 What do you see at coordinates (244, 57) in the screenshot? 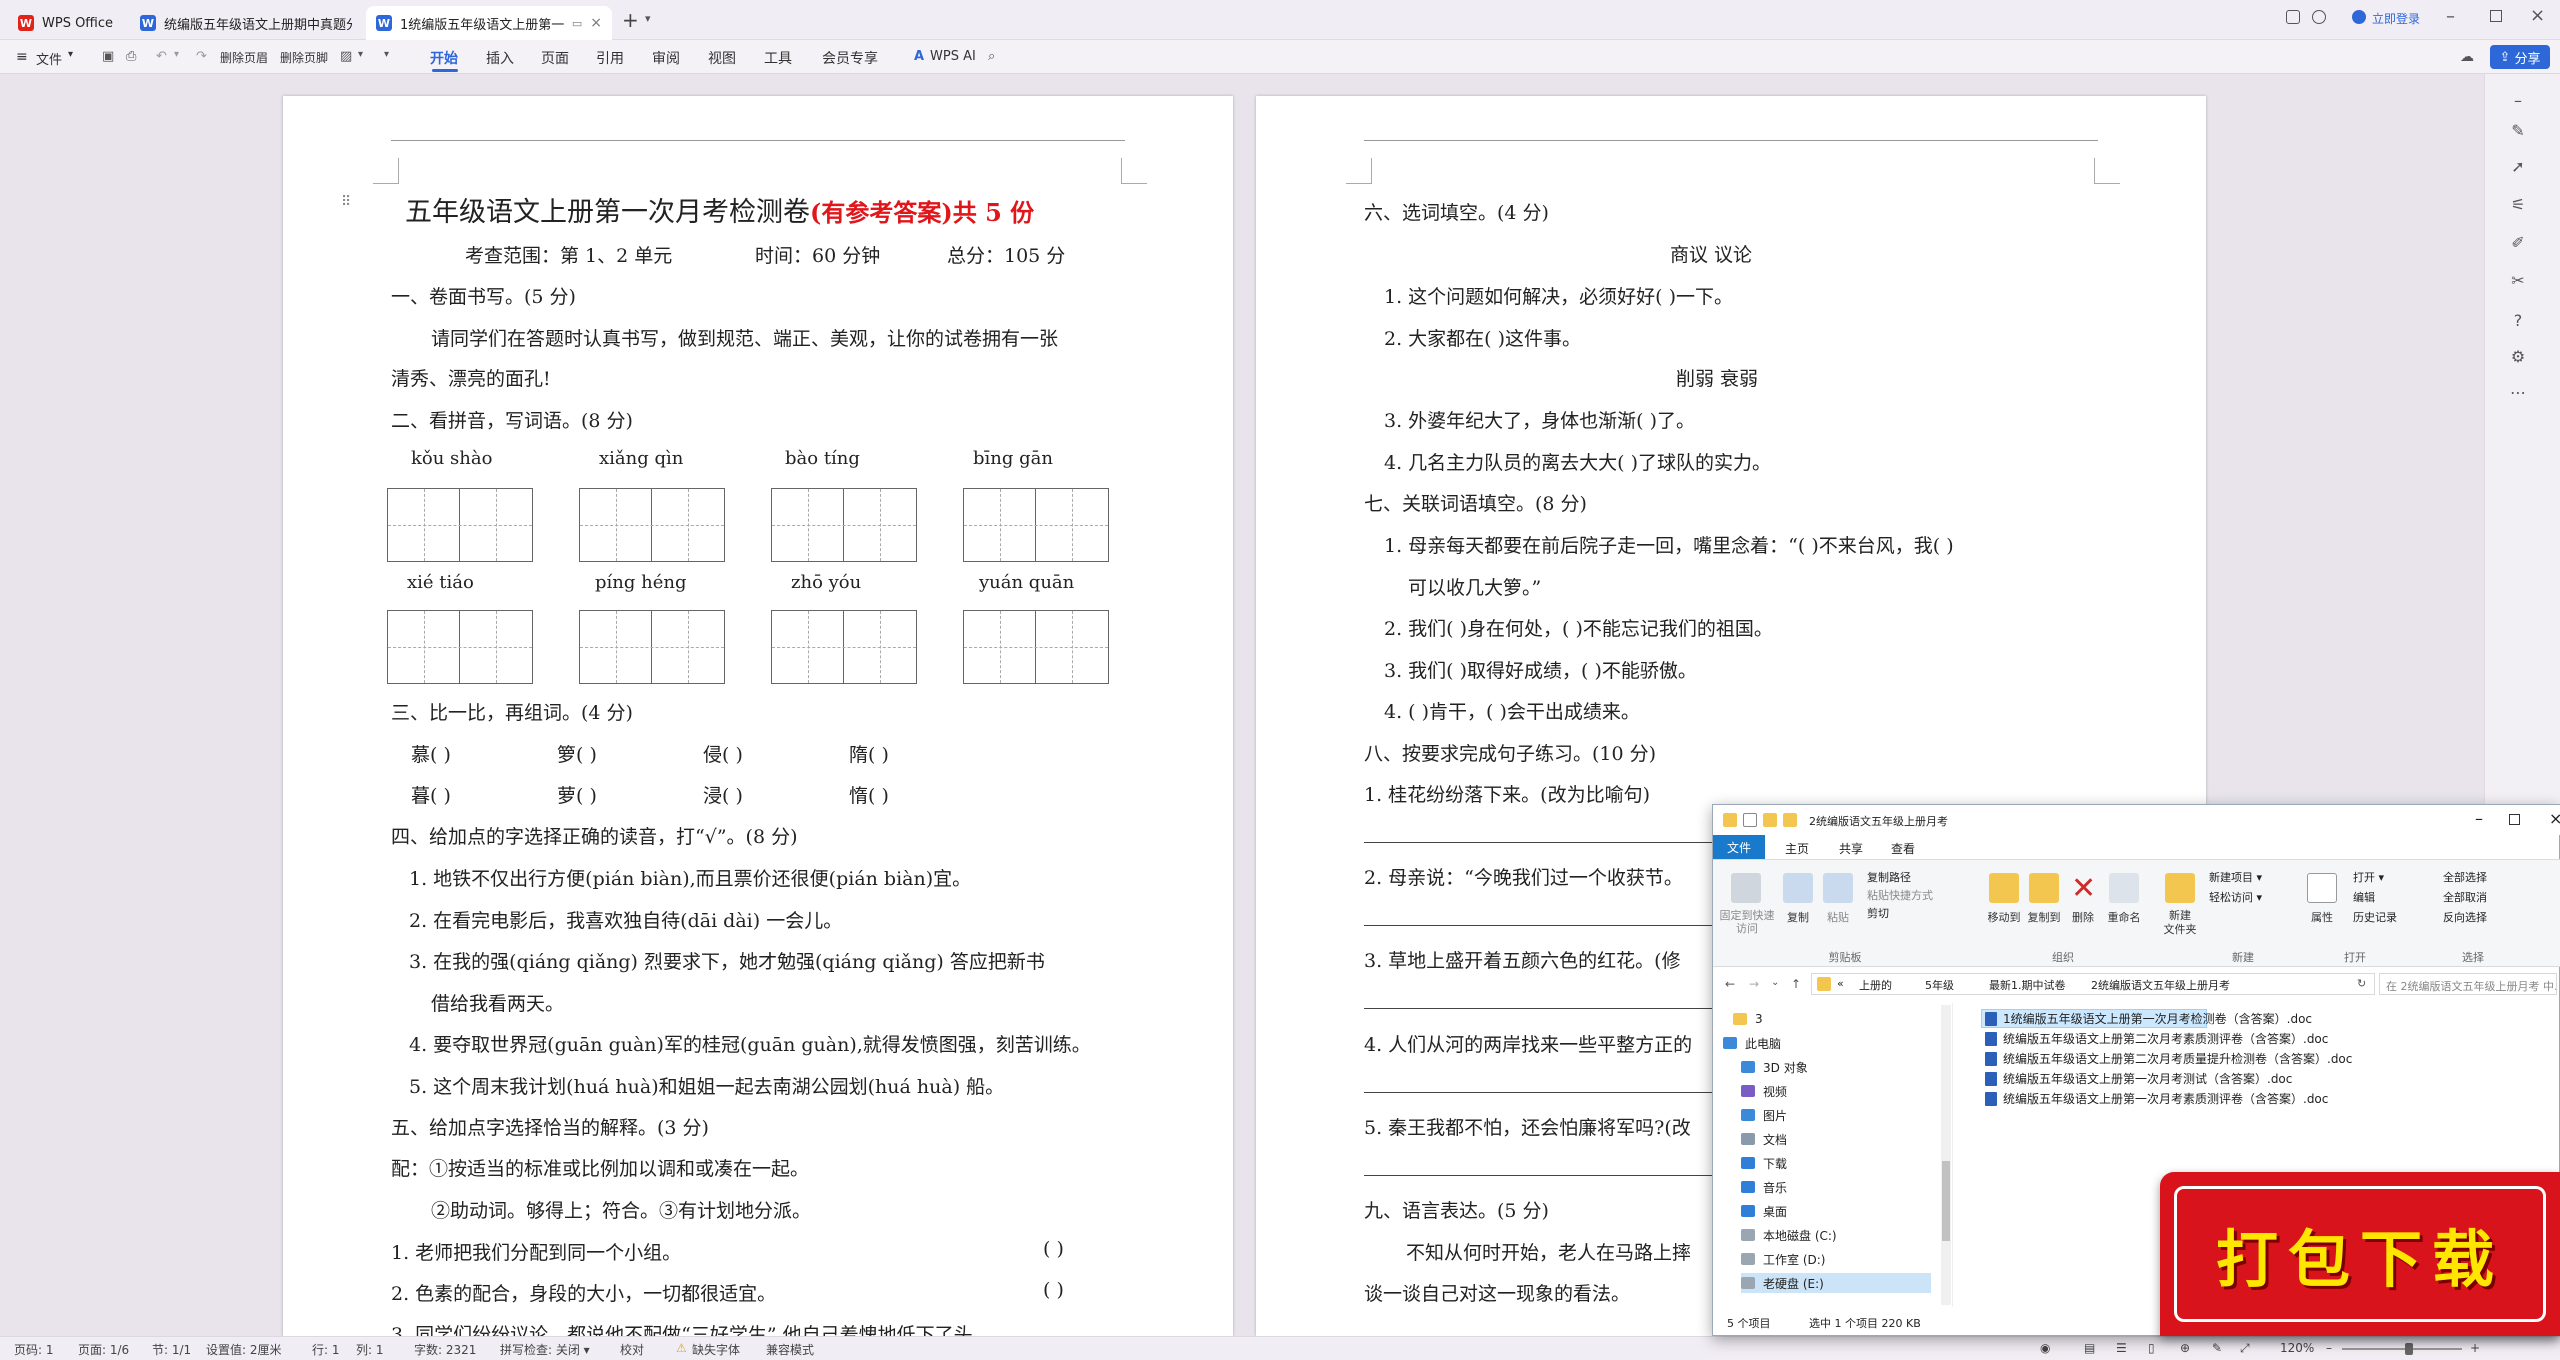
I see `delete-header-button: 删除页眉` at bounding box center [244, 57].